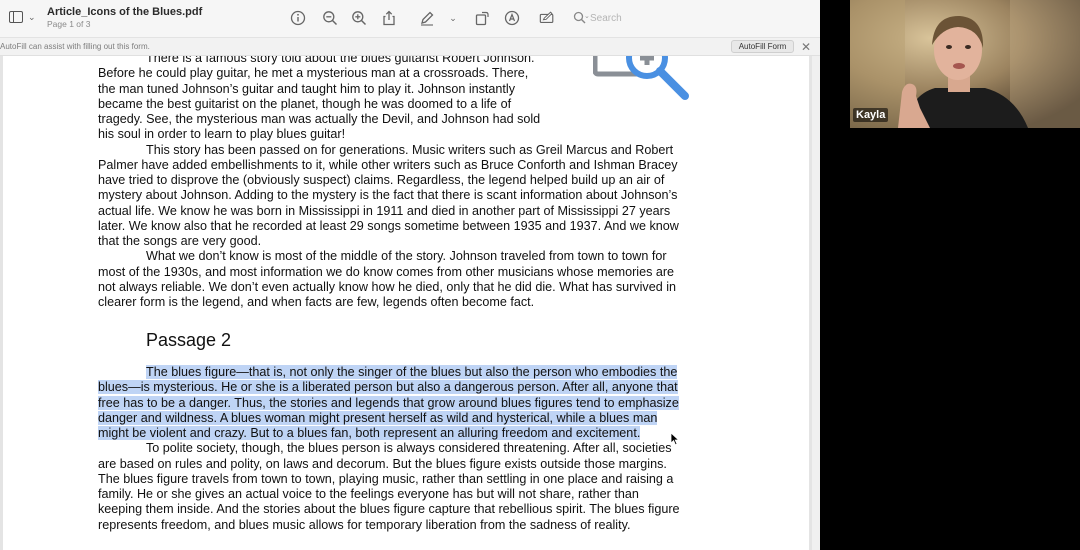  I want to click on mouse-cursor-icon, so click(675, 439).